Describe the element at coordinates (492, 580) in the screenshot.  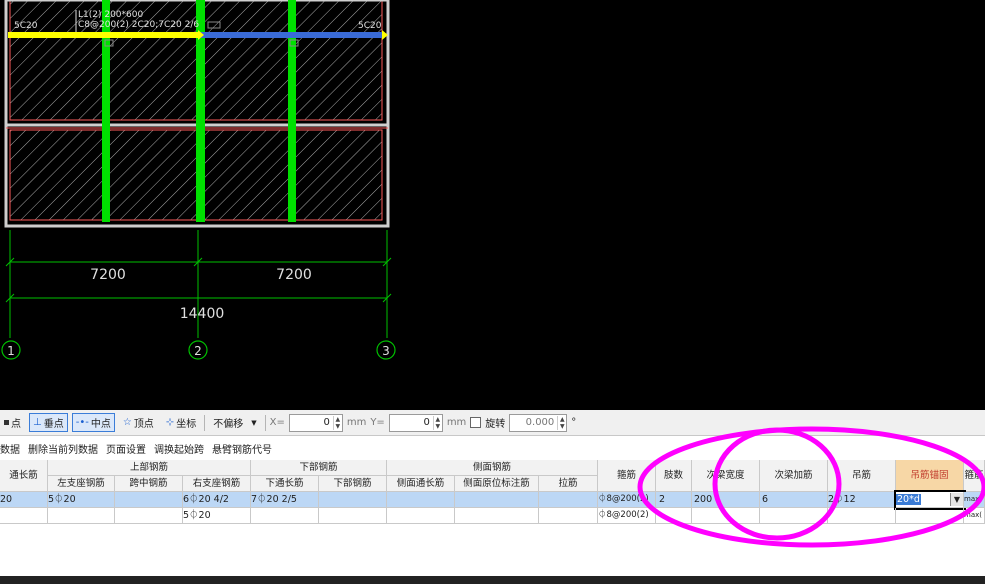
I see `status-strip` at that location.